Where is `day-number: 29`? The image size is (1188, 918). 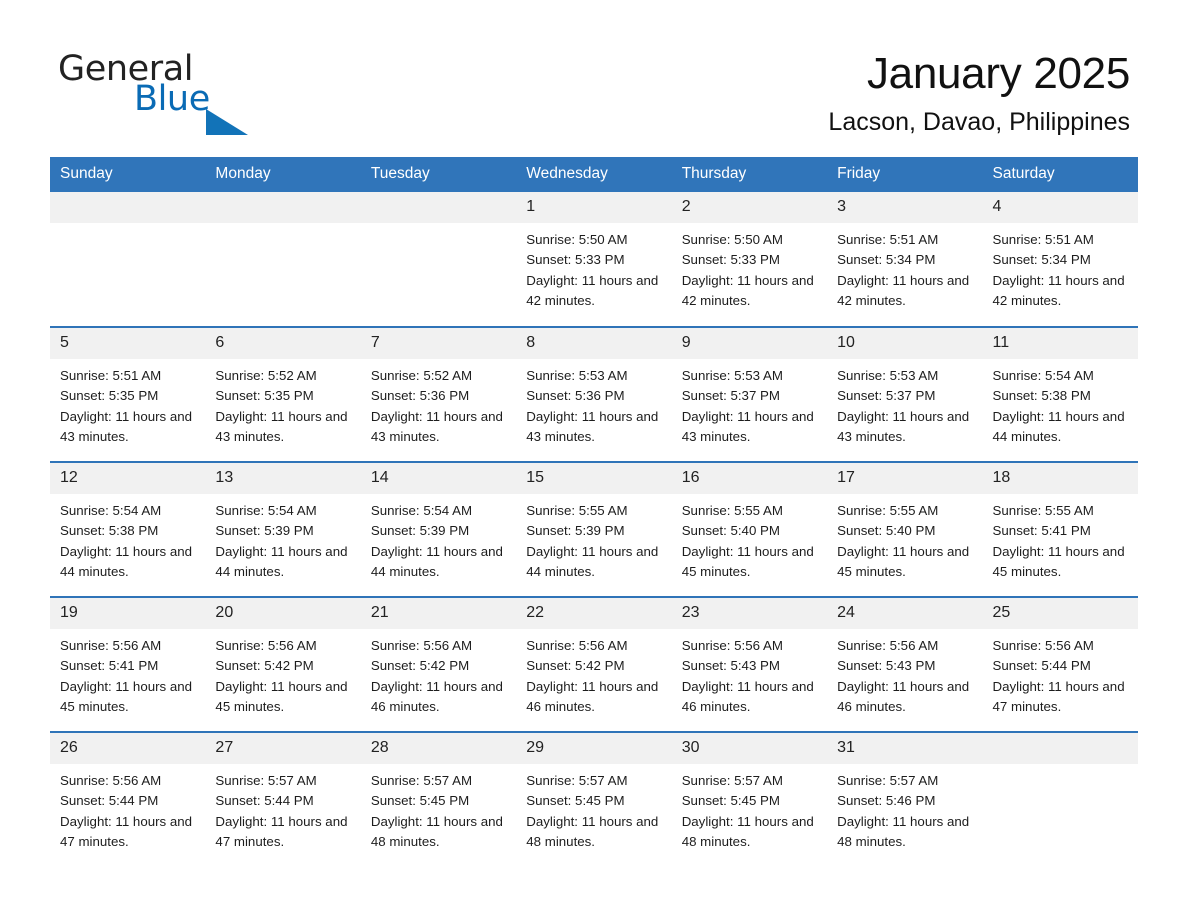
day-number: 29 is located at coordinates (594, 748).